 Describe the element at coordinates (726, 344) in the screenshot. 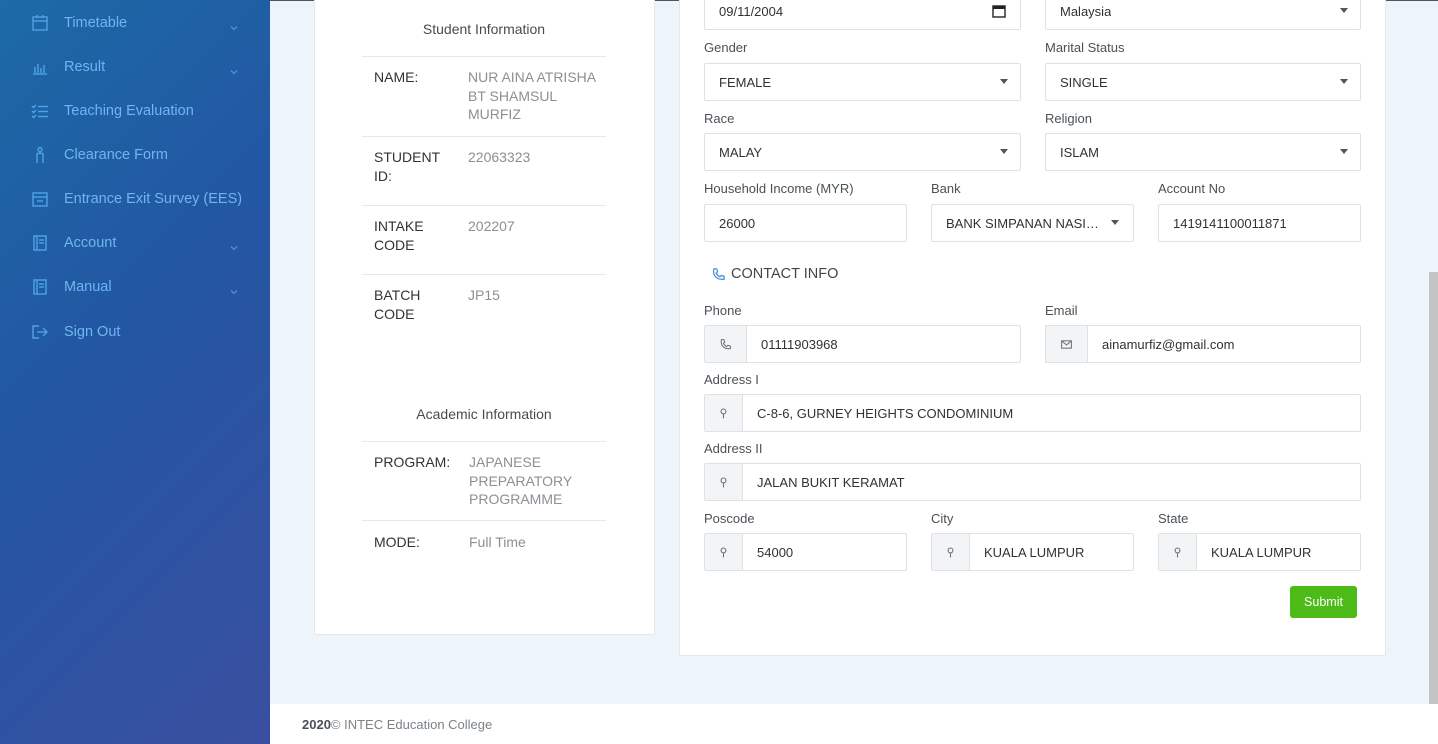

I see `phone-icon` at that location.